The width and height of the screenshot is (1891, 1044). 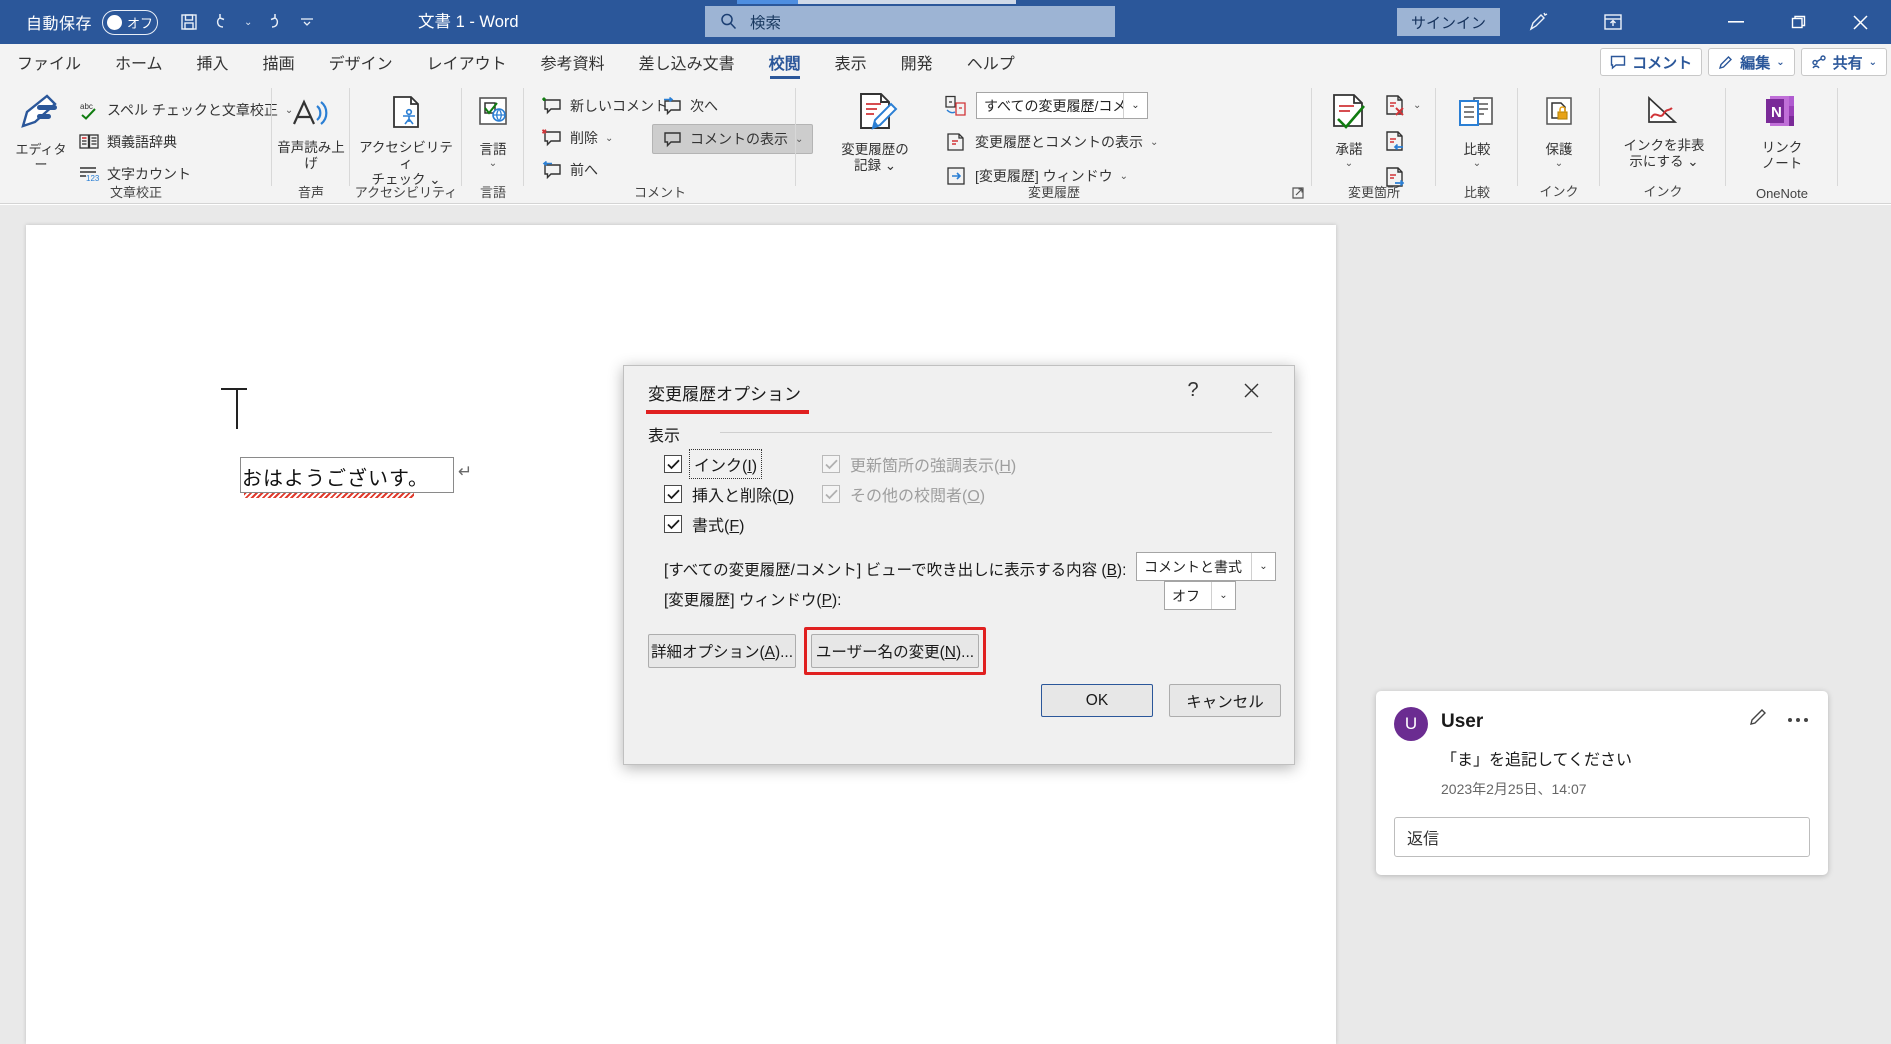 What do you see at coordinates (713, 464) in the screenshot?
I see `checkbox-row-ink: インク(I)` at bounding box center [713, 464].